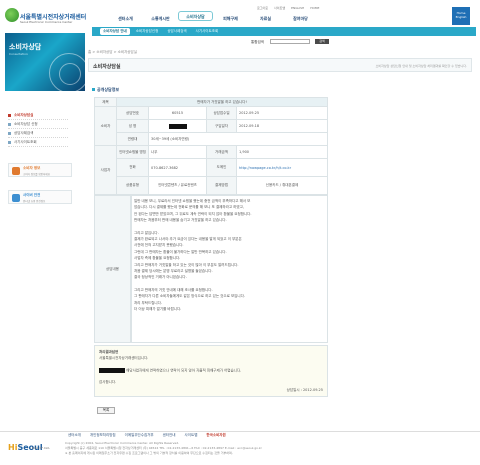 This screenshot has height=465, width=480. I want to click on cell-label: 상담번호, so click(132, 113).